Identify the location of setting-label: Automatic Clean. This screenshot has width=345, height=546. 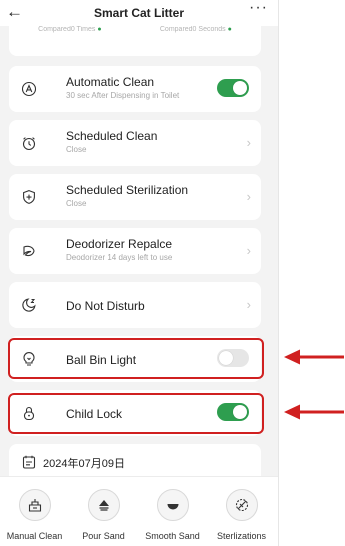
(110, 82).